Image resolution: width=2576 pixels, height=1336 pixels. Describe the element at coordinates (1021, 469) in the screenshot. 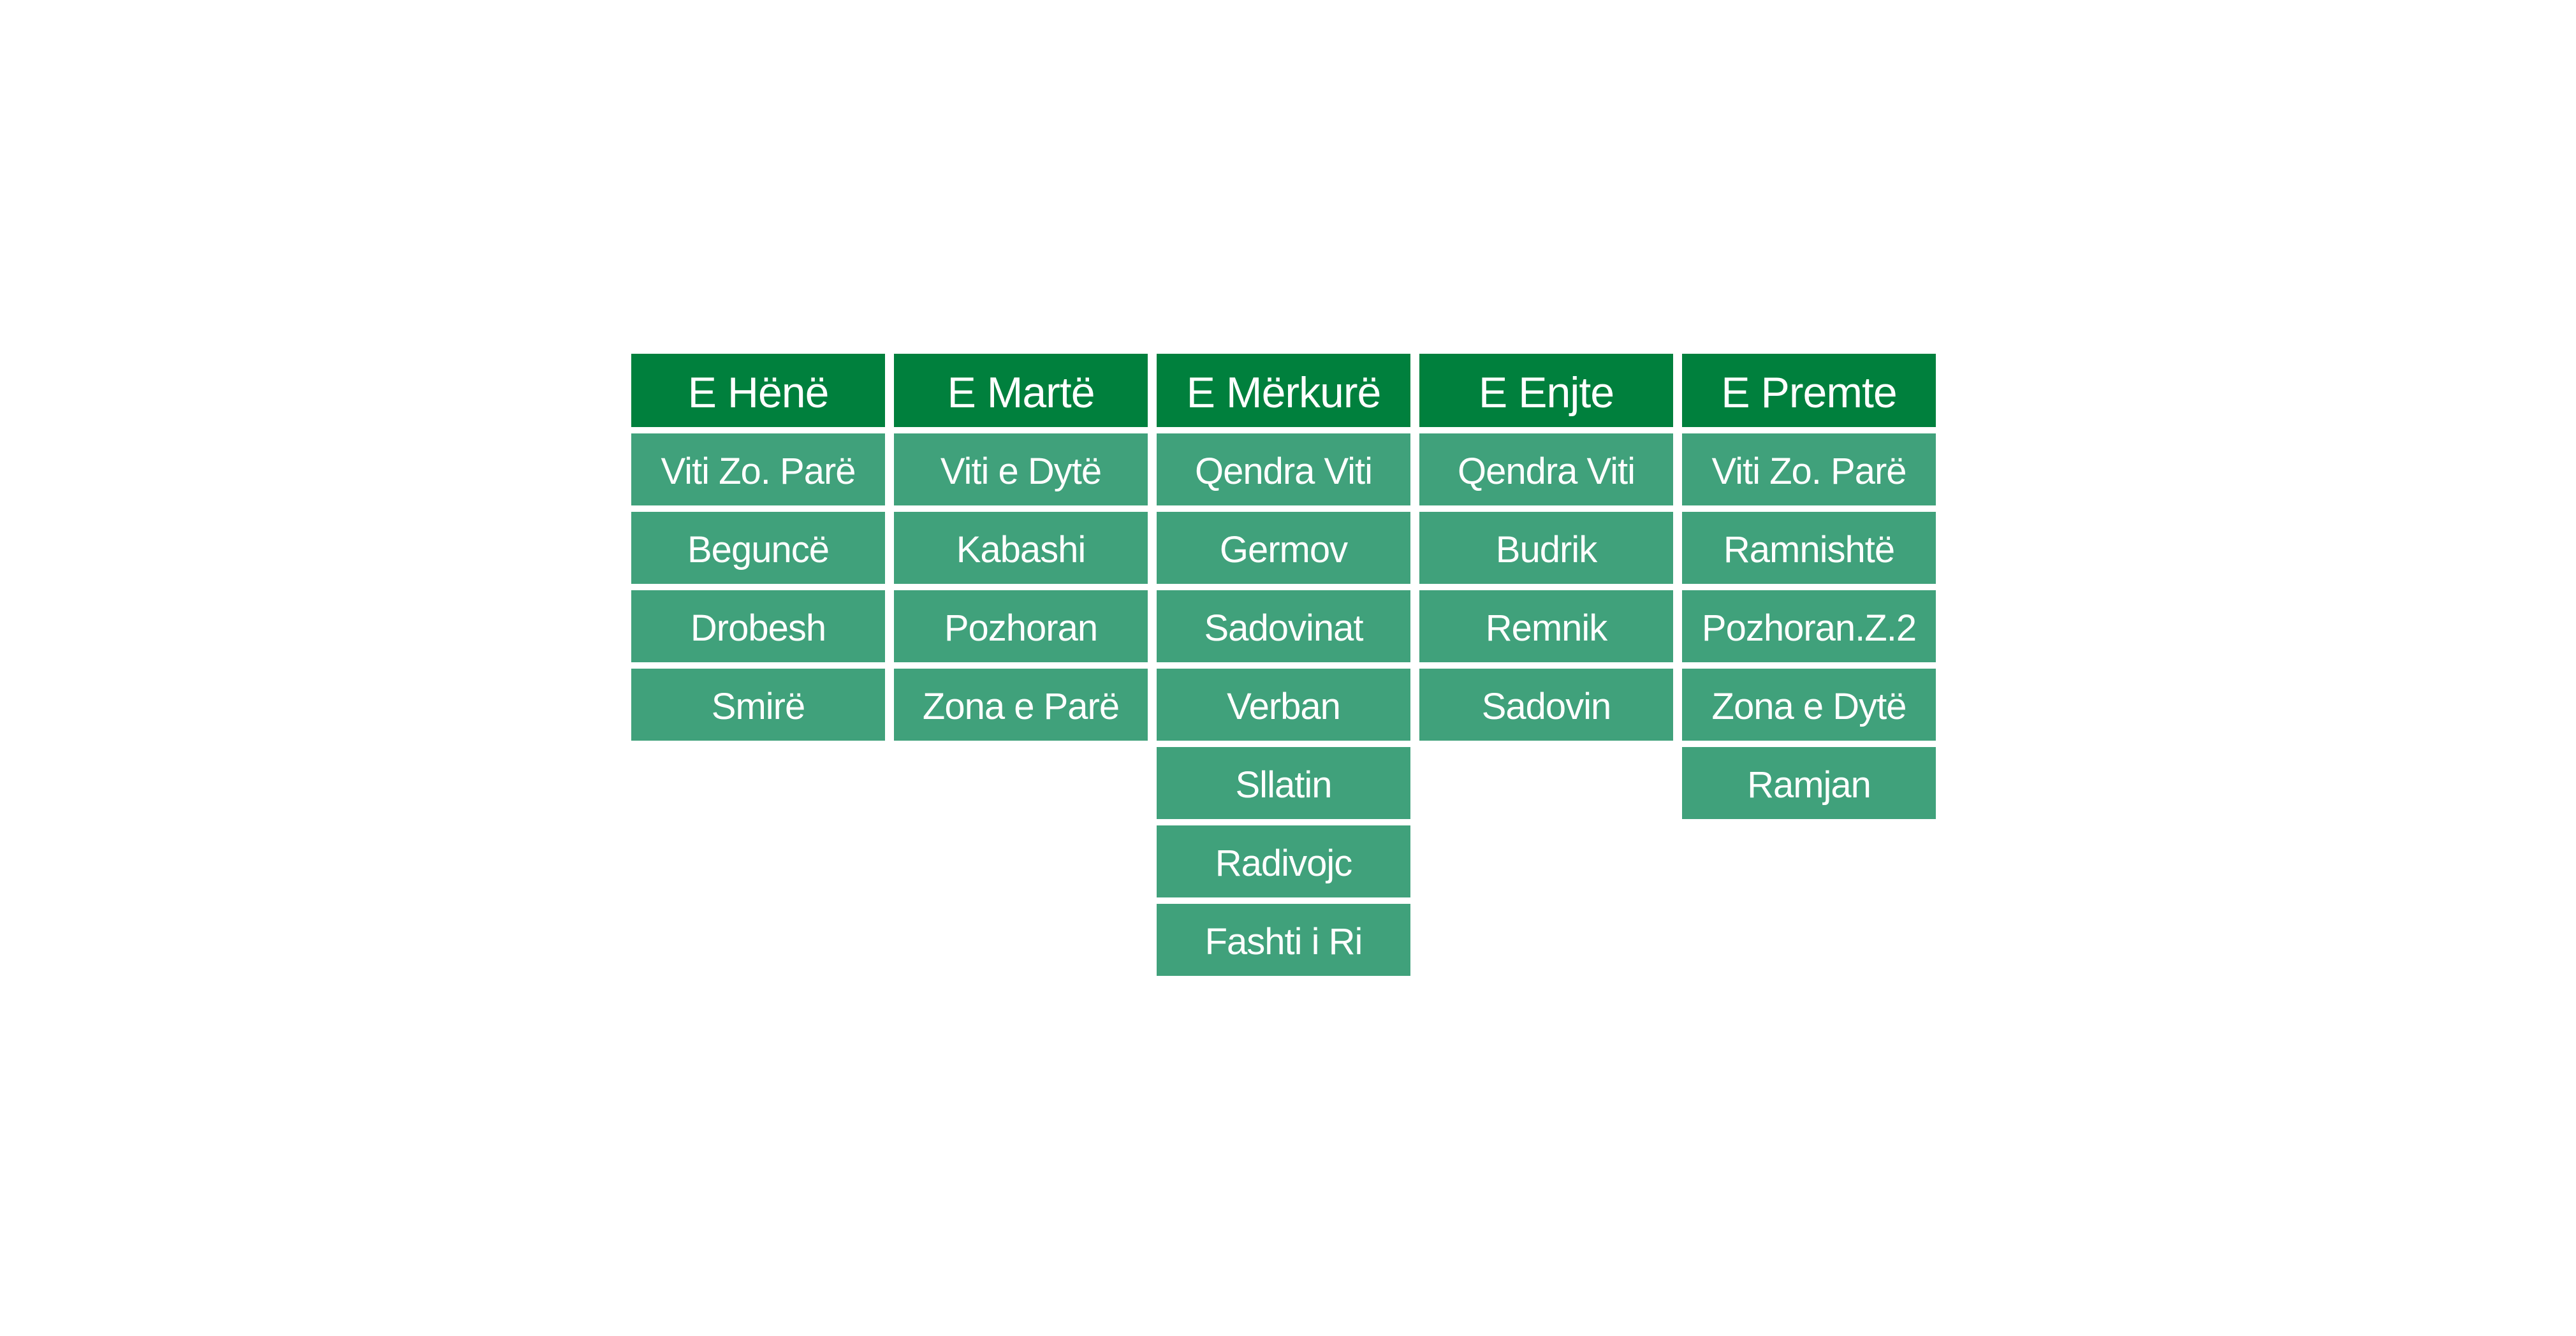

I see `village-cell: Viti e Dytë` at that location.